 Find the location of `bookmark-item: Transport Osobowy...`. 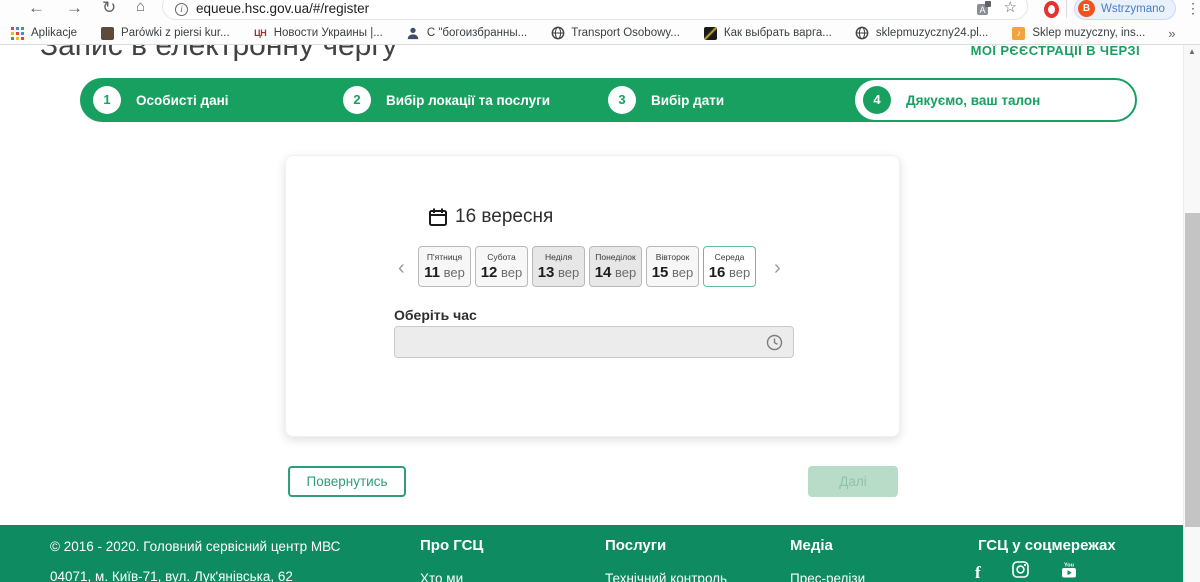

bookmark-item: Transport Osobowy... is located at coordinates (615, 33).